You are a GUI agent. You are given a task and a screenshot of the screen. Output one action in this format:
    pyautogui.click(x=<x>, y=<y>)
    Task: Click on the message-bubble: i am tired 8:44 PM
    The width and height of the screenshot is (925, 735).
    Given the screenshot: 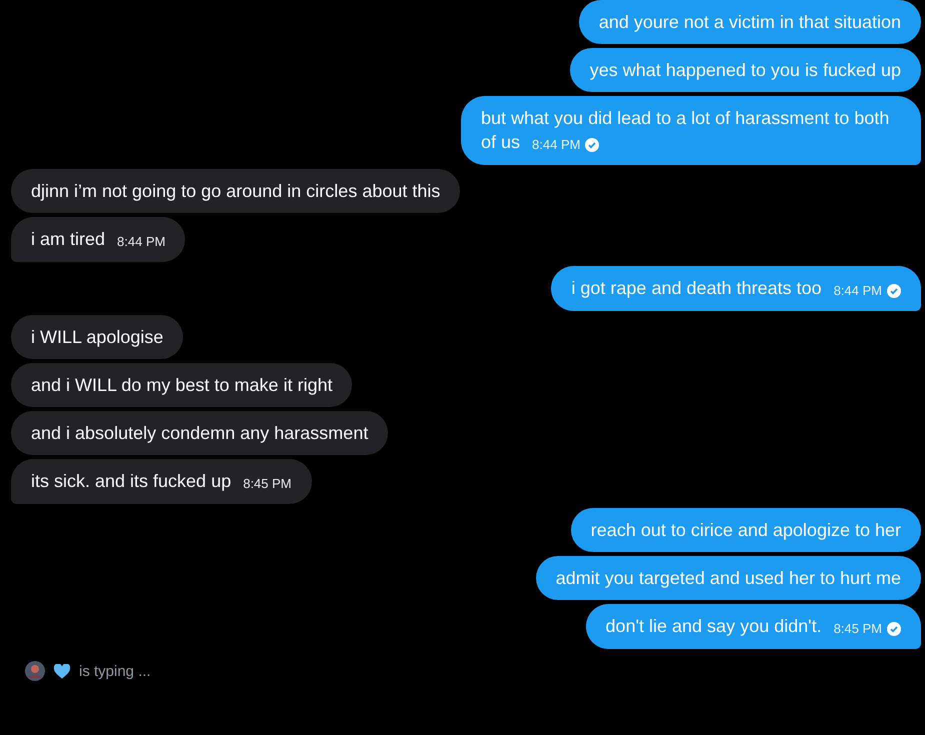 What is the action you would take?
    pyautogui.click(x=98, y=239)
    